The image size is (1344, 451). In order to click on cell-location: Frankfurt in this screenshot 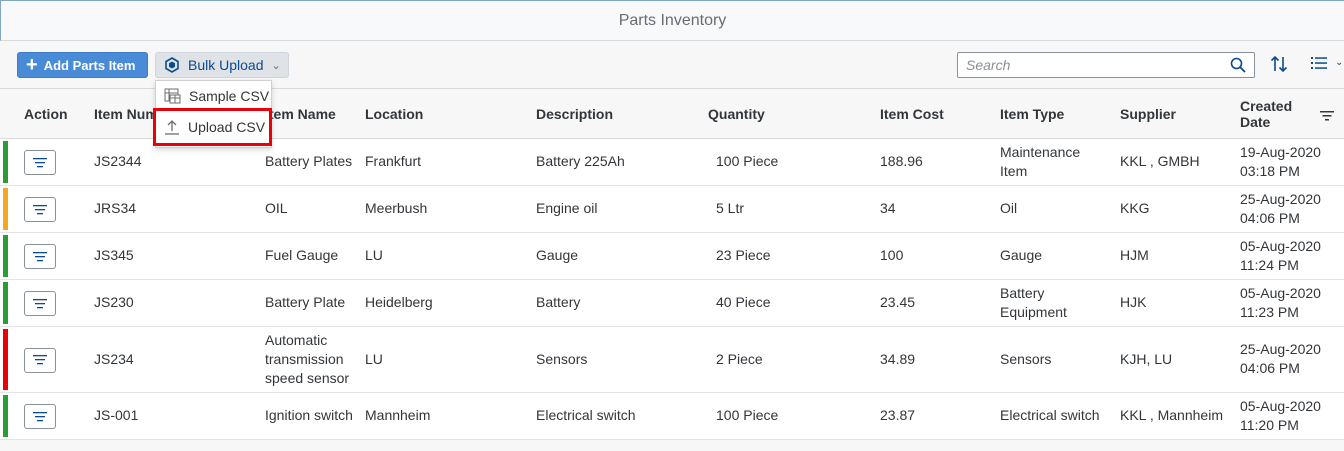, I will do `click(393, 161)`.